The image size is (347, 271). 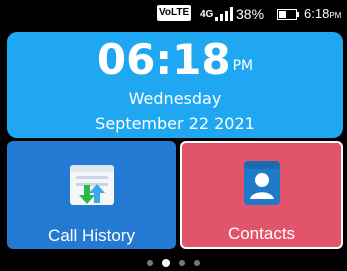 What do you see at coordinates (91, 185) in the screenshot?
I see `call-history-icon` at bounding box center [91, 185].